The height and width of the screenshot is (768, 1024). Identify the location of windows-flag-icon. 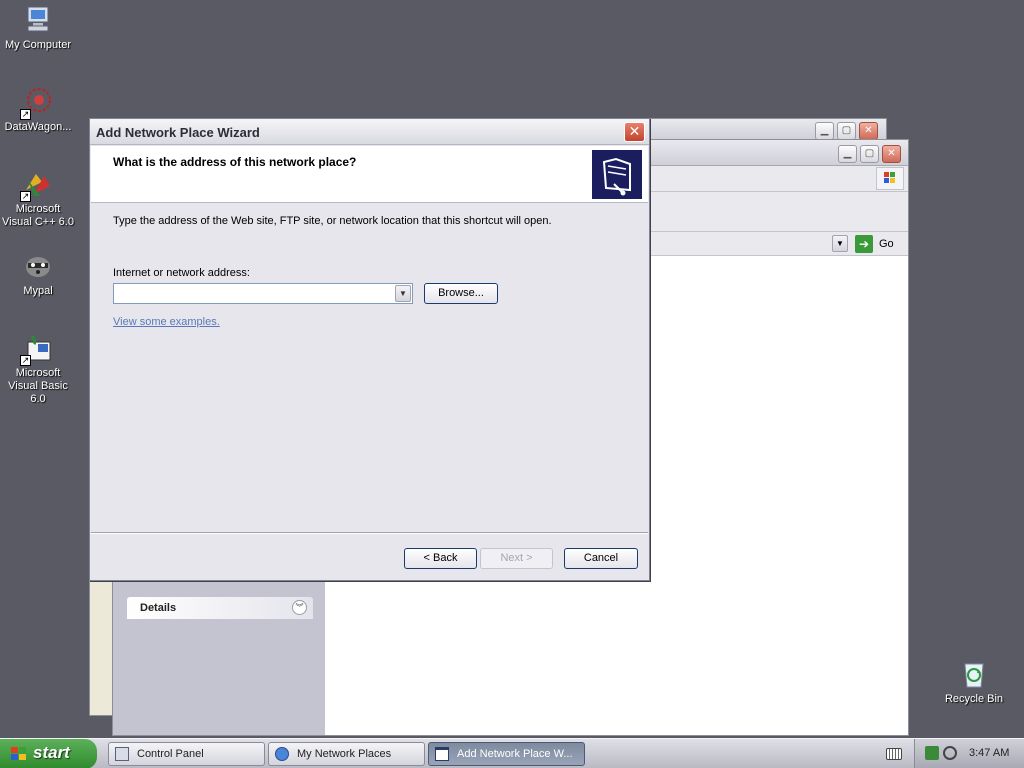
(890, 178).